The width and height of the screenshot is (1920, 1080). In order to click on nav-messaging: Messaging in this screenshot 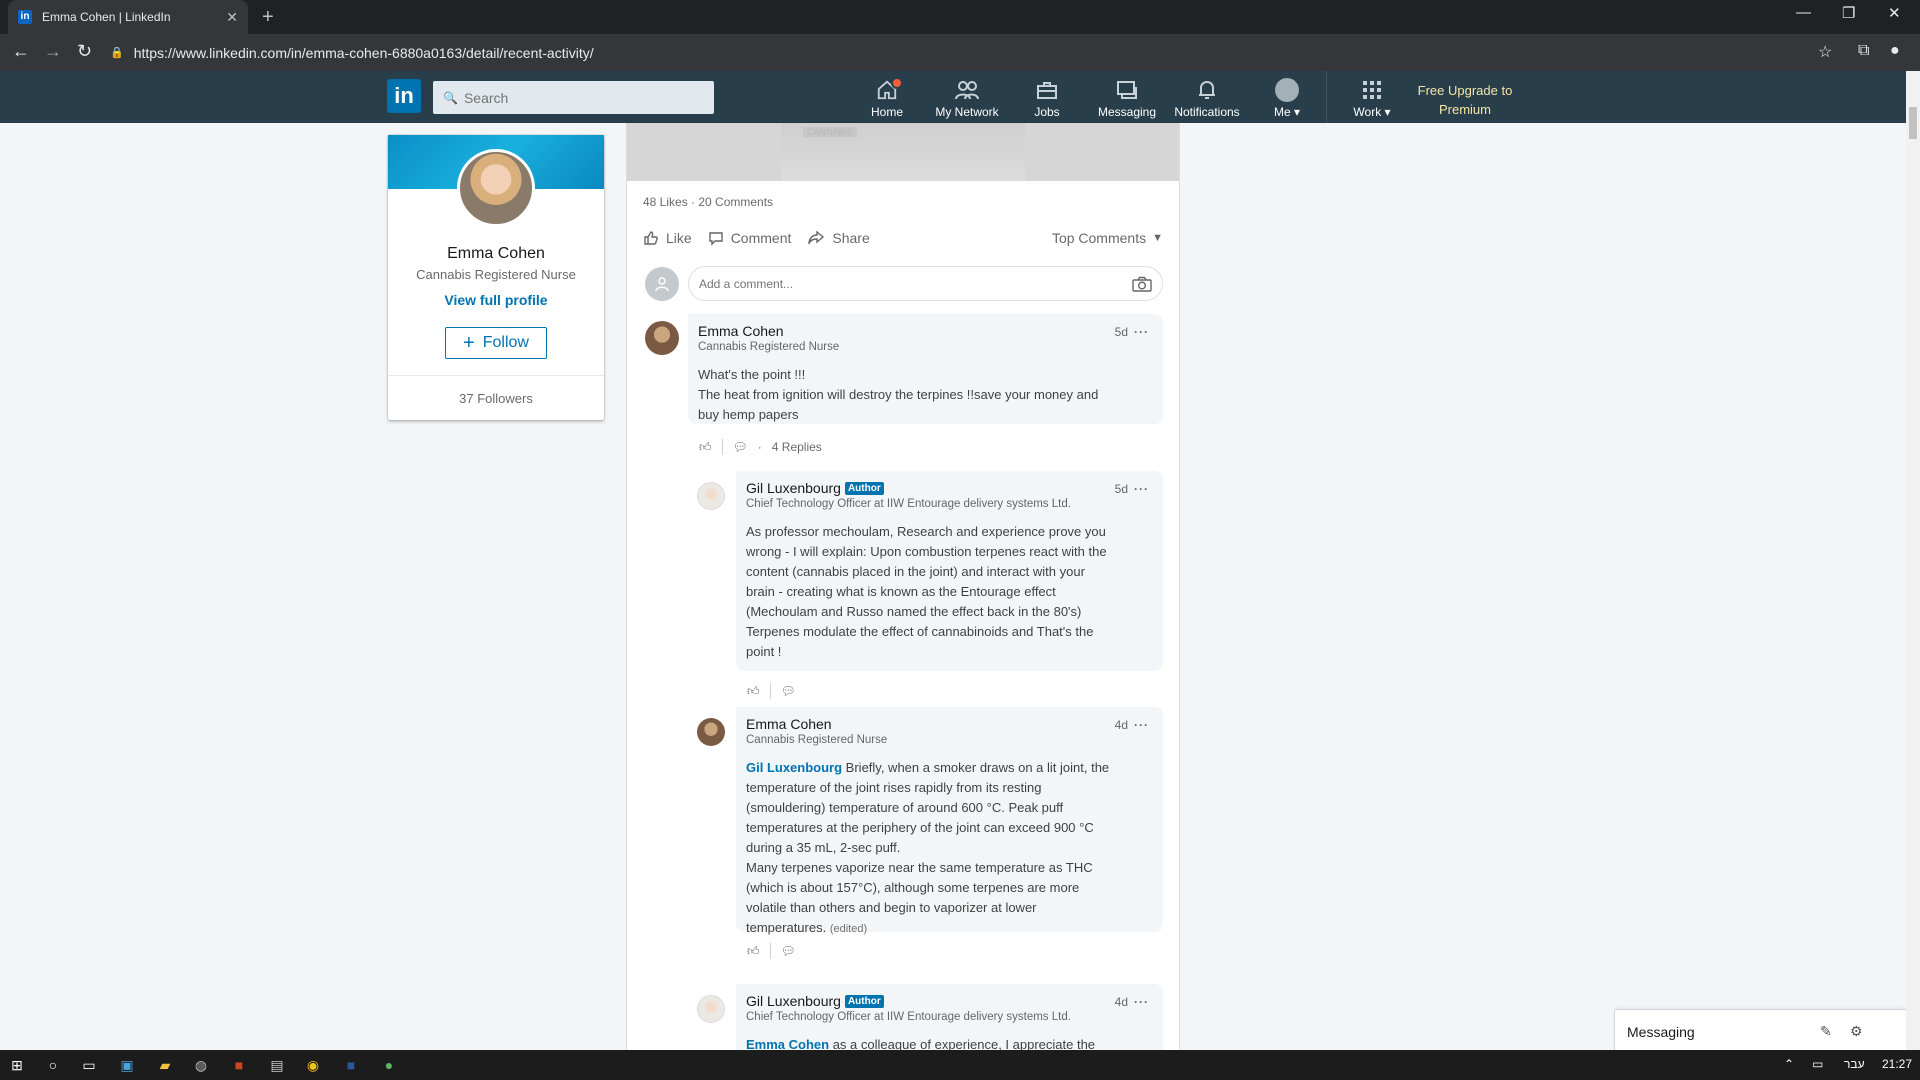, I will do `click(1127, 98)`.